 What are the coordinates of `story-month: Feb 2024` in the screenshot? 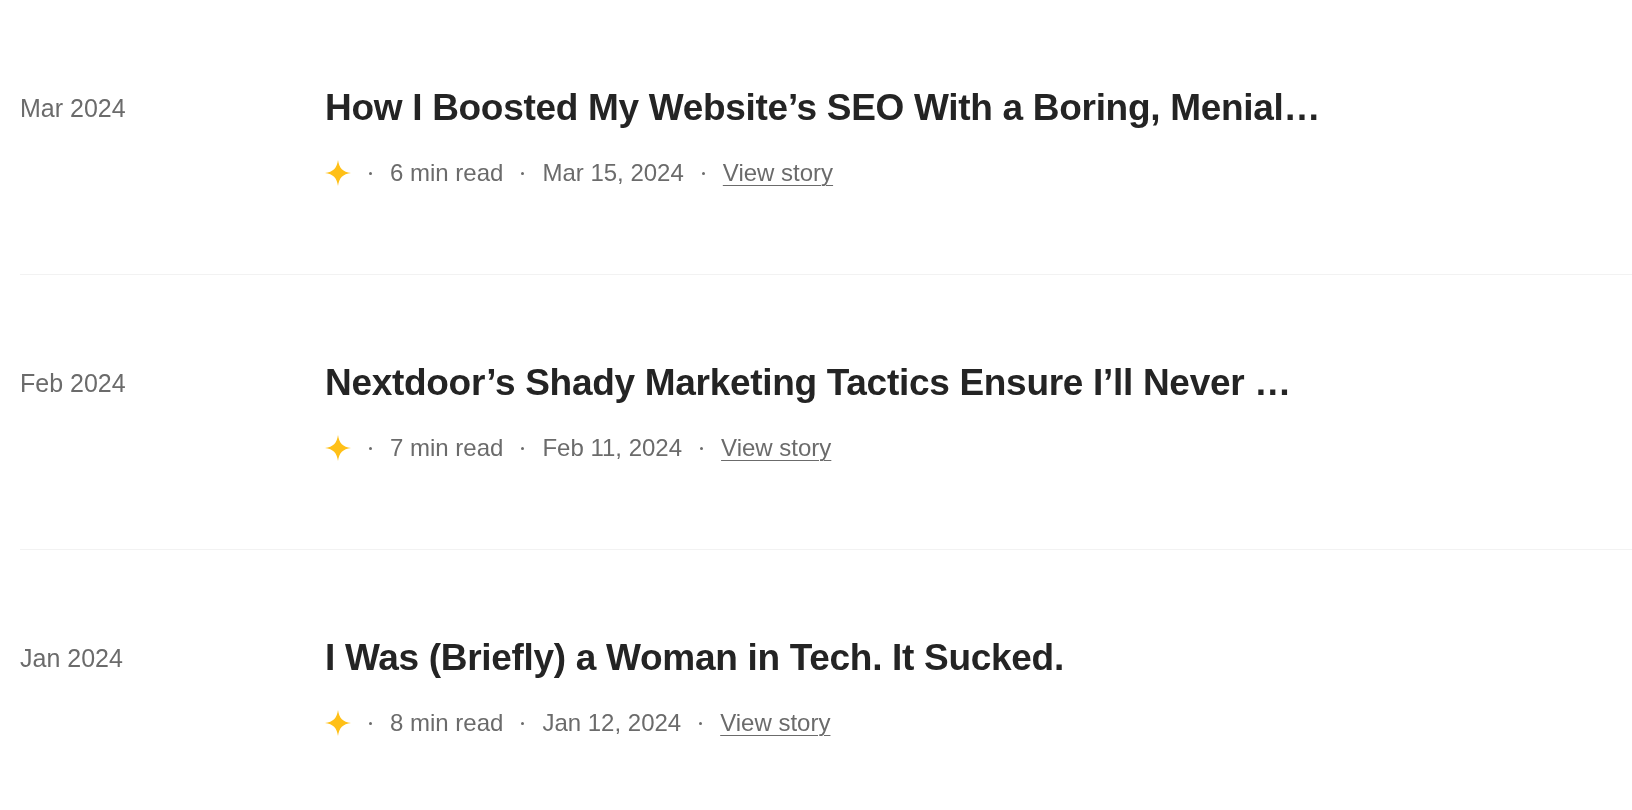 It's located at (73, 383).